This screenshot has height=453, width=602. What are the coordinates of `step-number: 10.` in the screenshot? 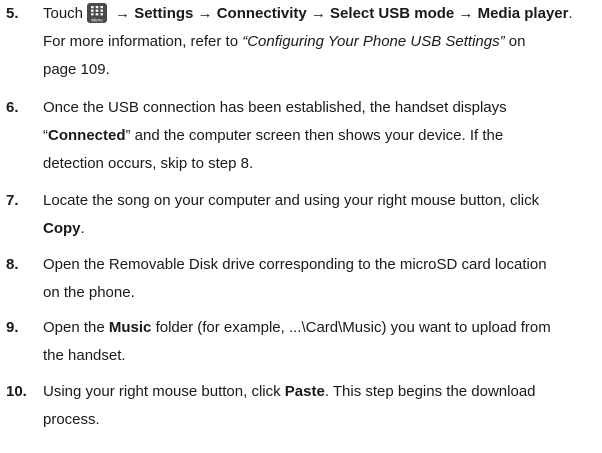 It's located at (16, 391).